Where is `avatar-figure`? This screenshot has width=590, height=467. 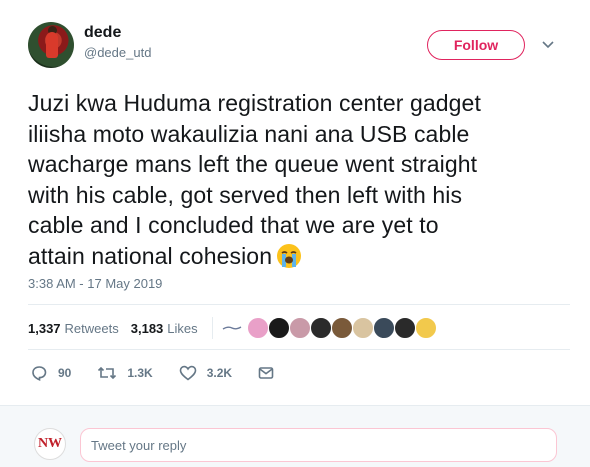 avatar-figure is located at coordinates (52, 45).